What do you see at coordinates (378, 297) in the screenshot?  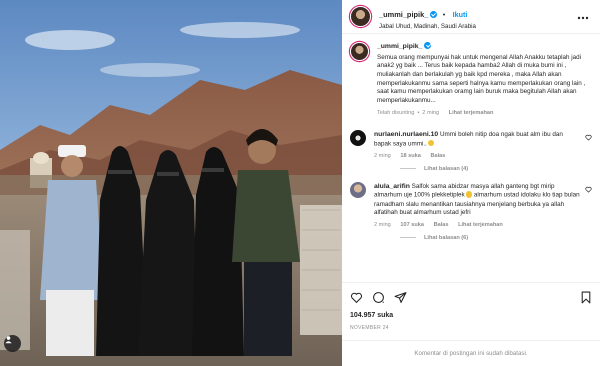 I see `comment-bubble-icon` at bounding box center [378, 297].